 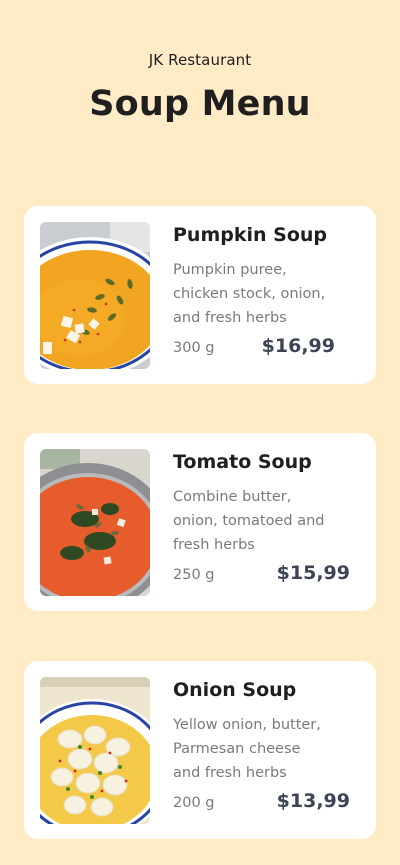 What do you see at coordinates (235, 690) in the screenshot?
I see `item-name: Onion Soup` at bounding box center [235, 690].